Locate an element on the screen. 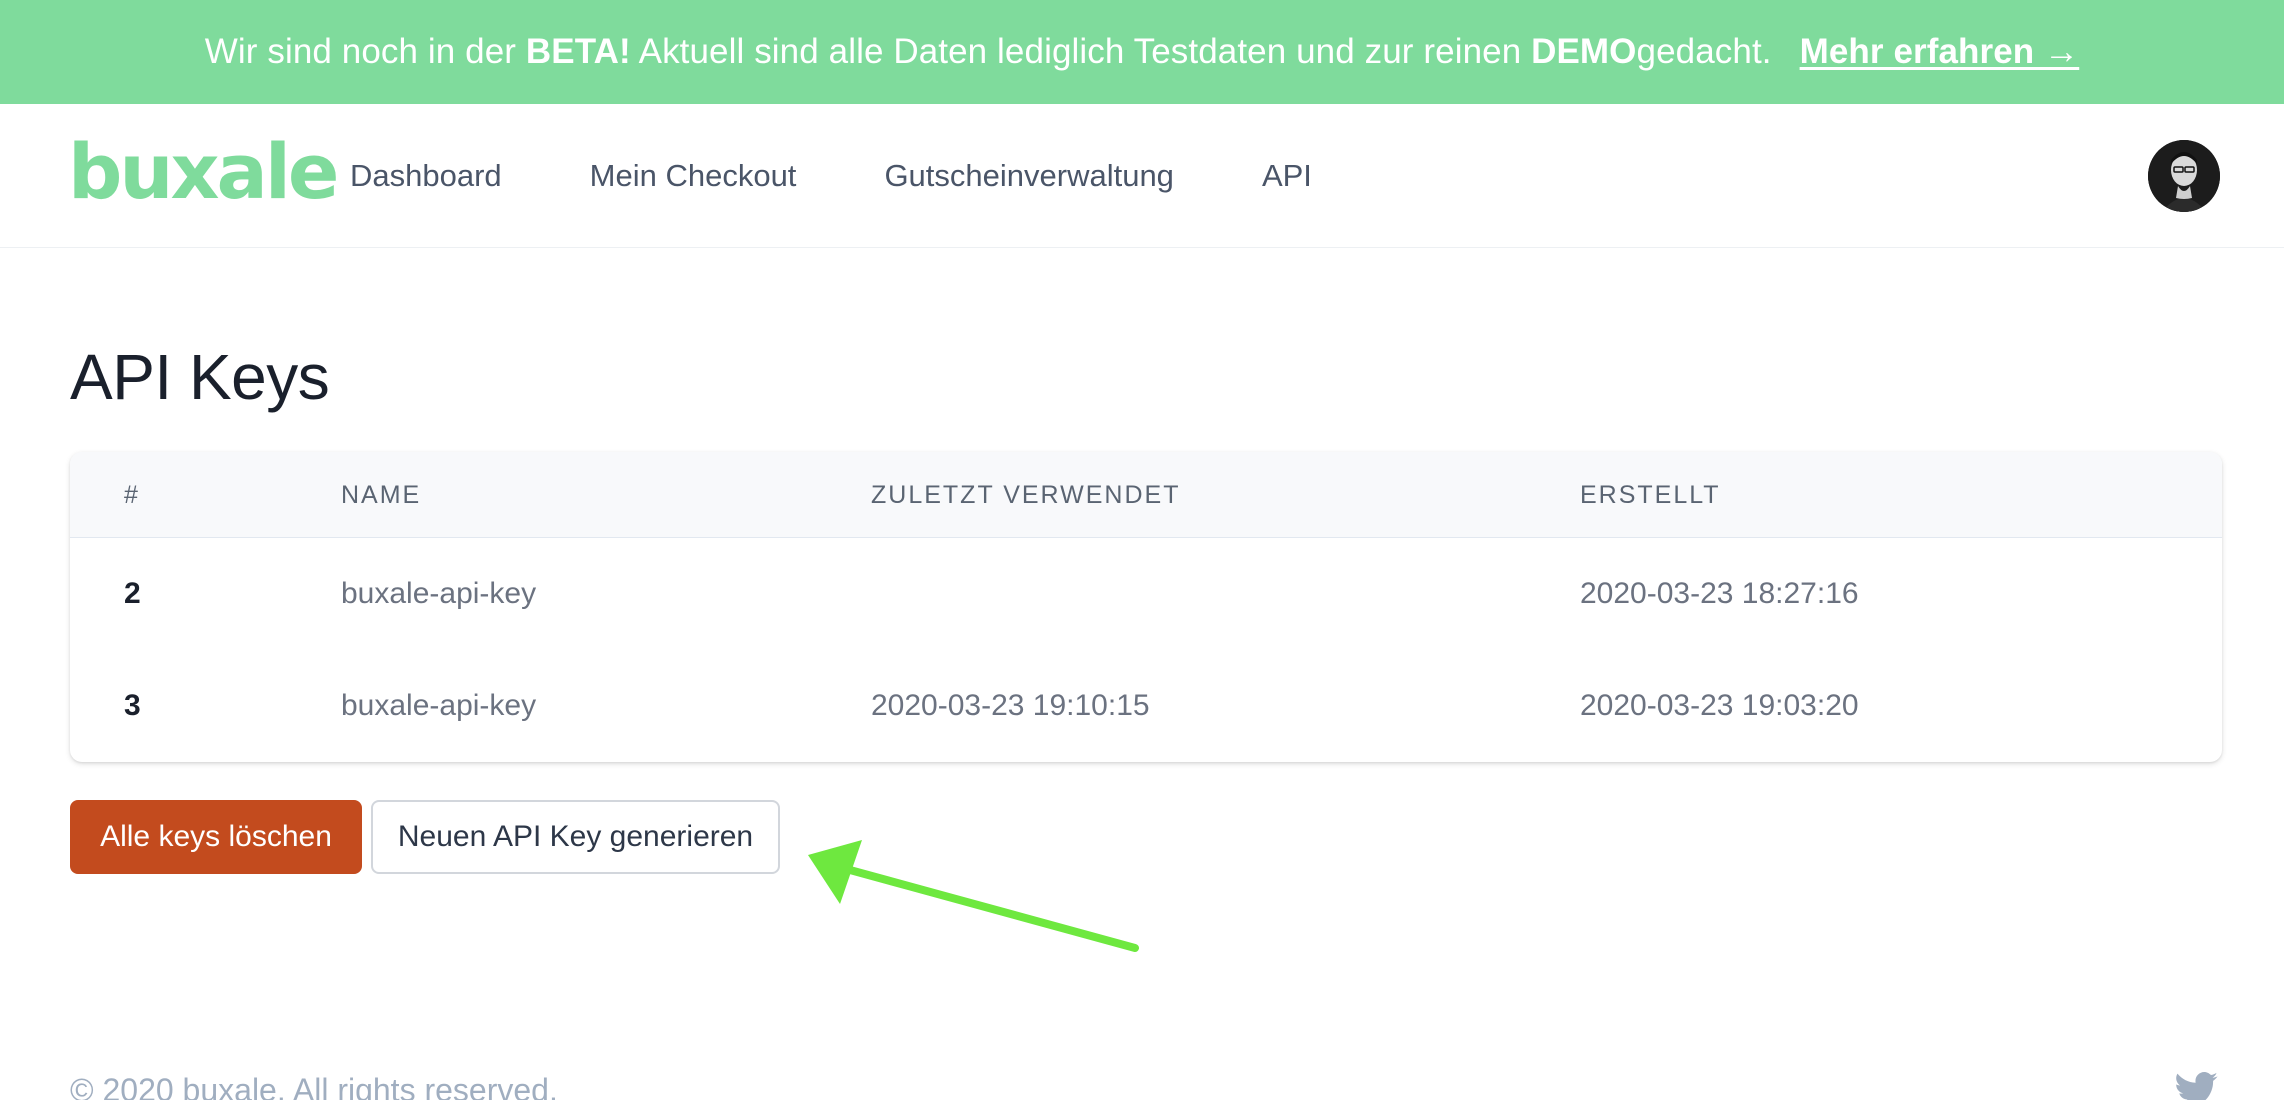 The height and width of the screenshot is (1100, 2284). delete-all-keys-button: Alle keys löschen is located at coordinates (216, 837).